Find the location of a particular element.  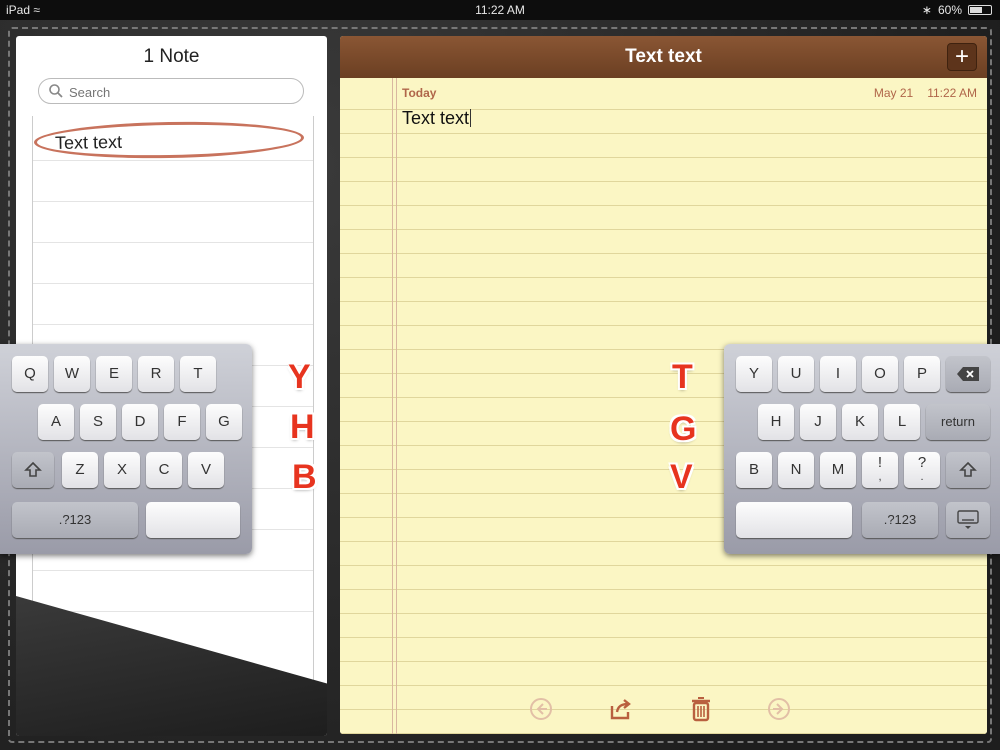

key-exclaim-main: ! is located at coordinates (880, 462).